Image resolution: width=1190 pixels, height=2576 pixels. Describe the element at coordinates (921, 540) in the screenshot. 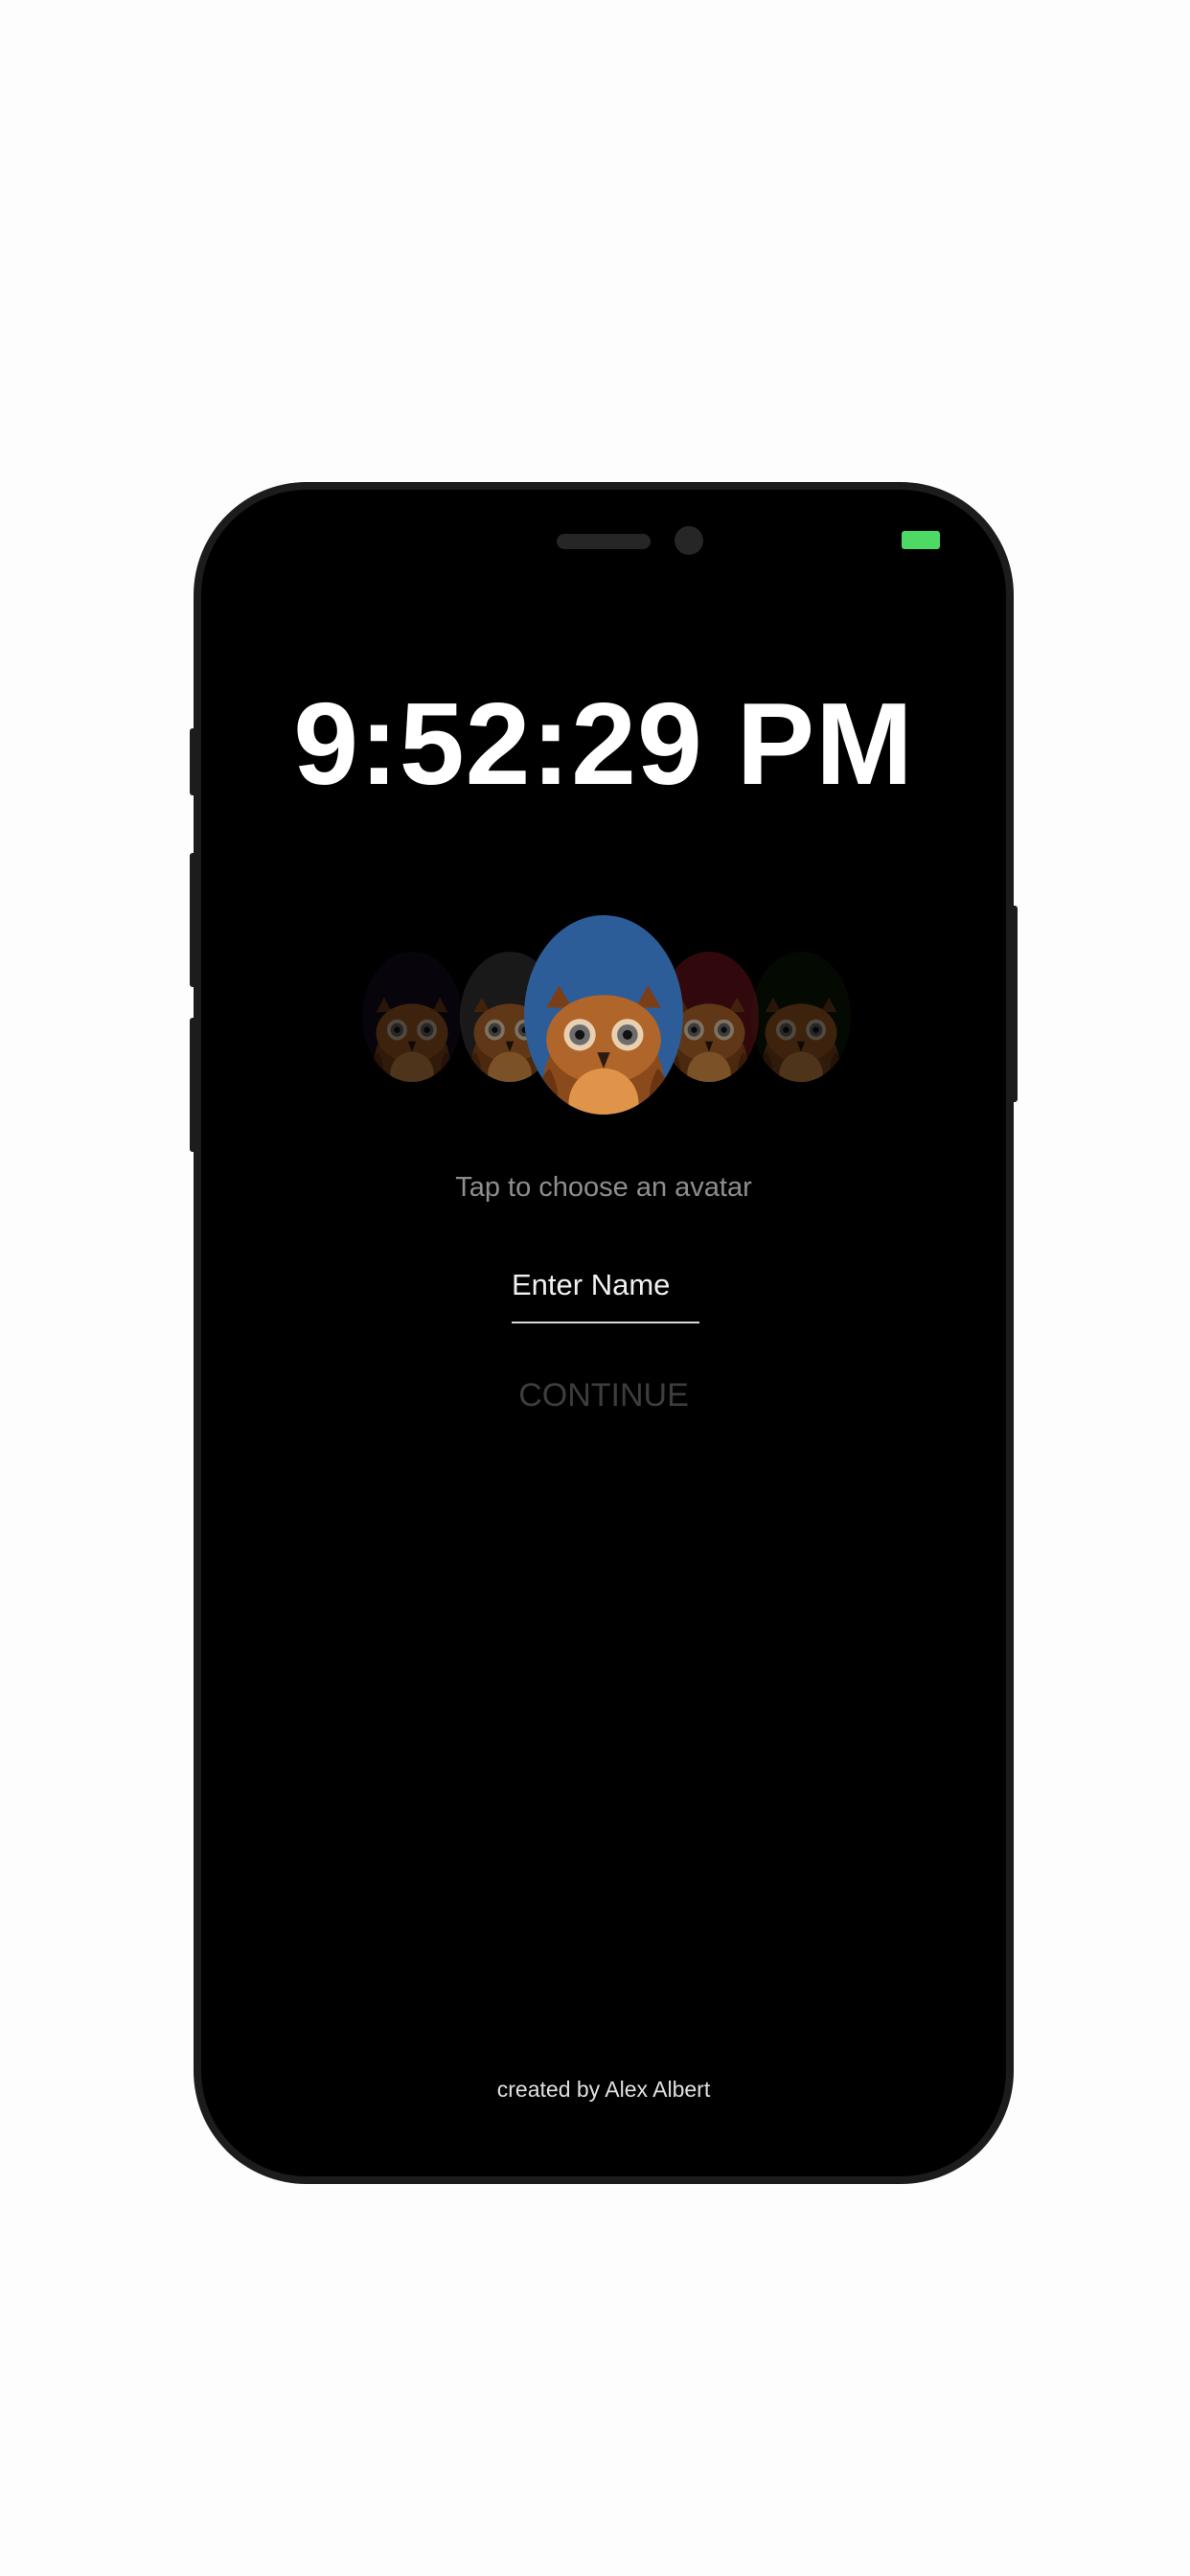

I see `battery-icon` at that location.